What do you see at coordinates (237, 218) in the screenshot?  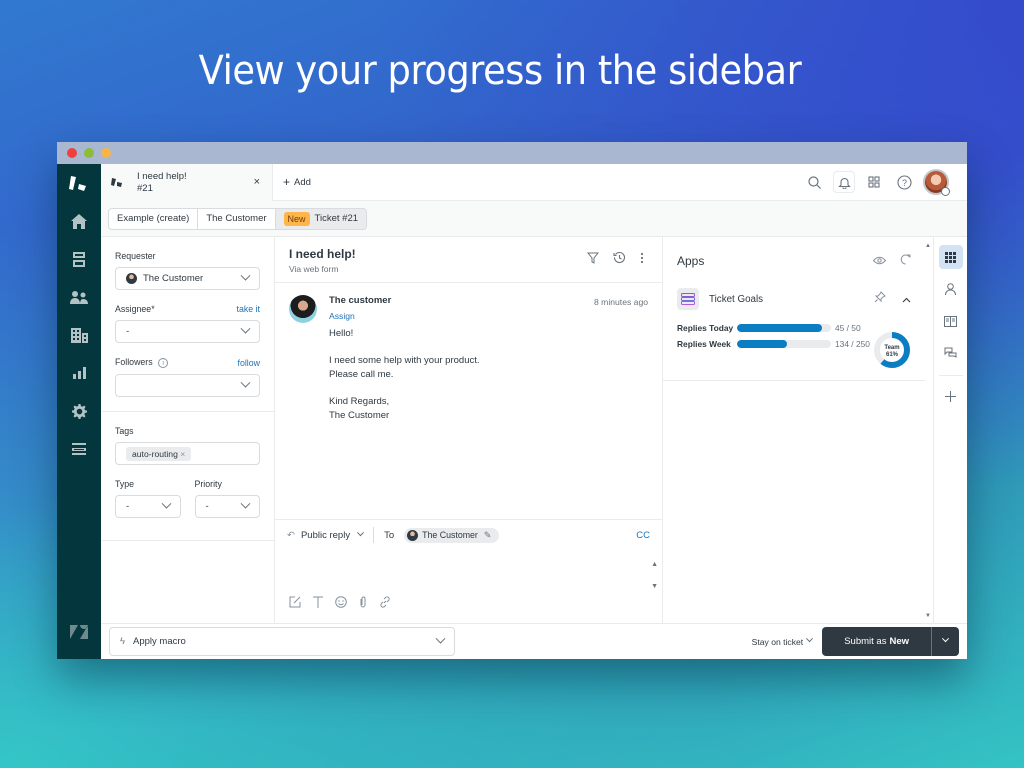 I see `breadcrumb-requester: The Customer` at bounding box center [237, 218].